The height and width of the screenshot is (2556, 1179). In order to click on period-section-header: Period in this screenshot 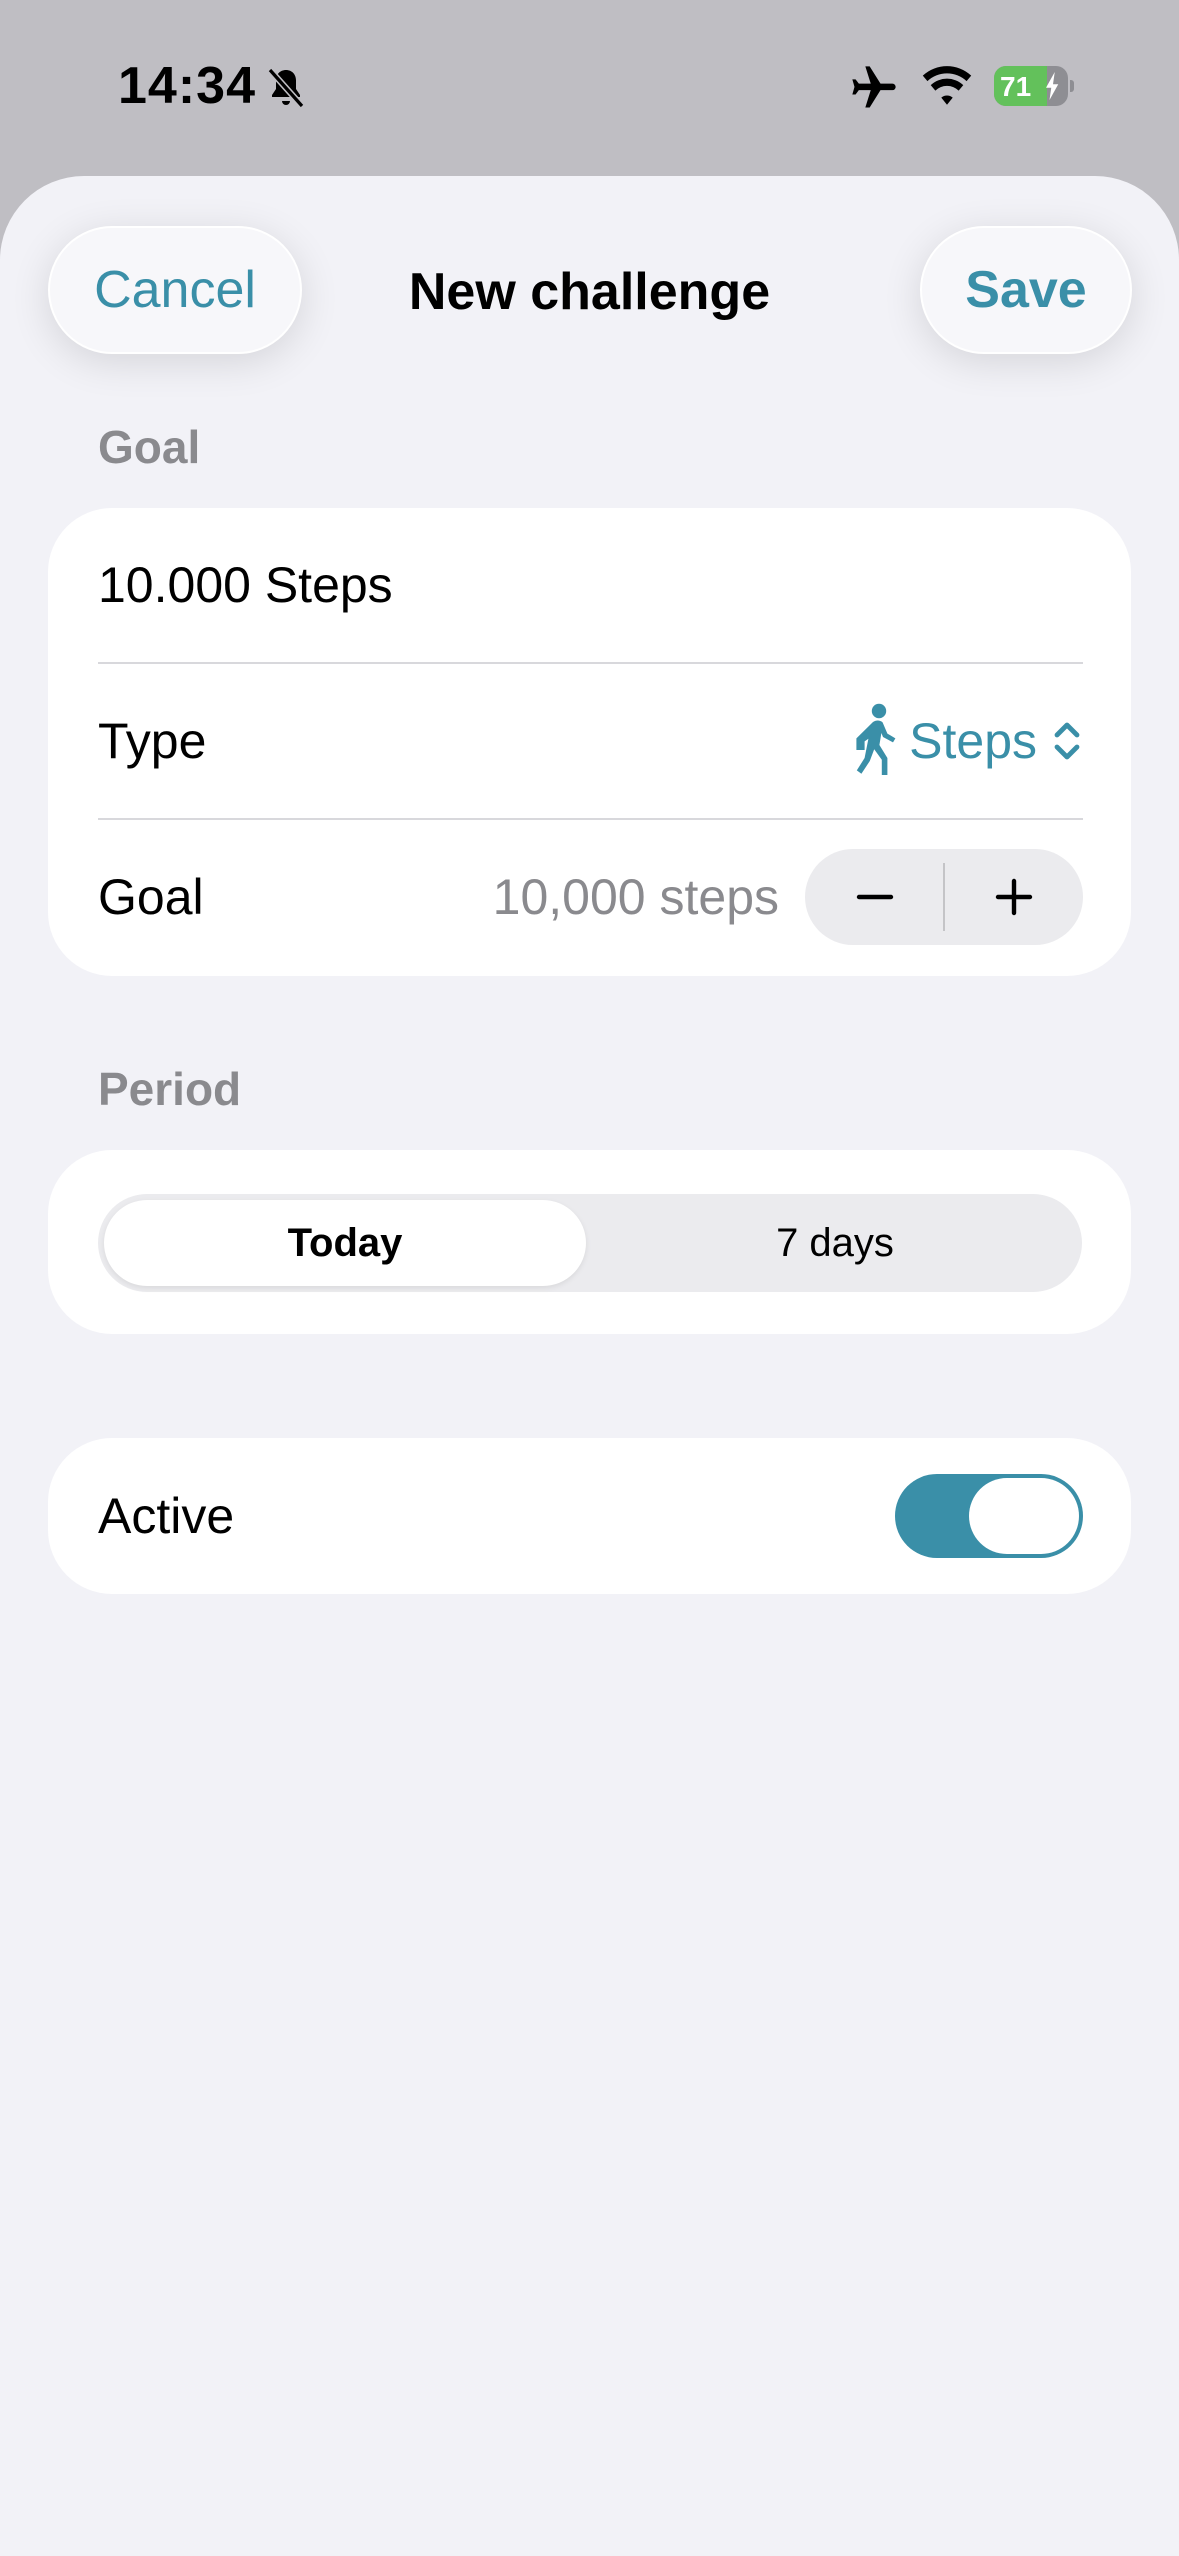, I will do `click(170, 1089)`.